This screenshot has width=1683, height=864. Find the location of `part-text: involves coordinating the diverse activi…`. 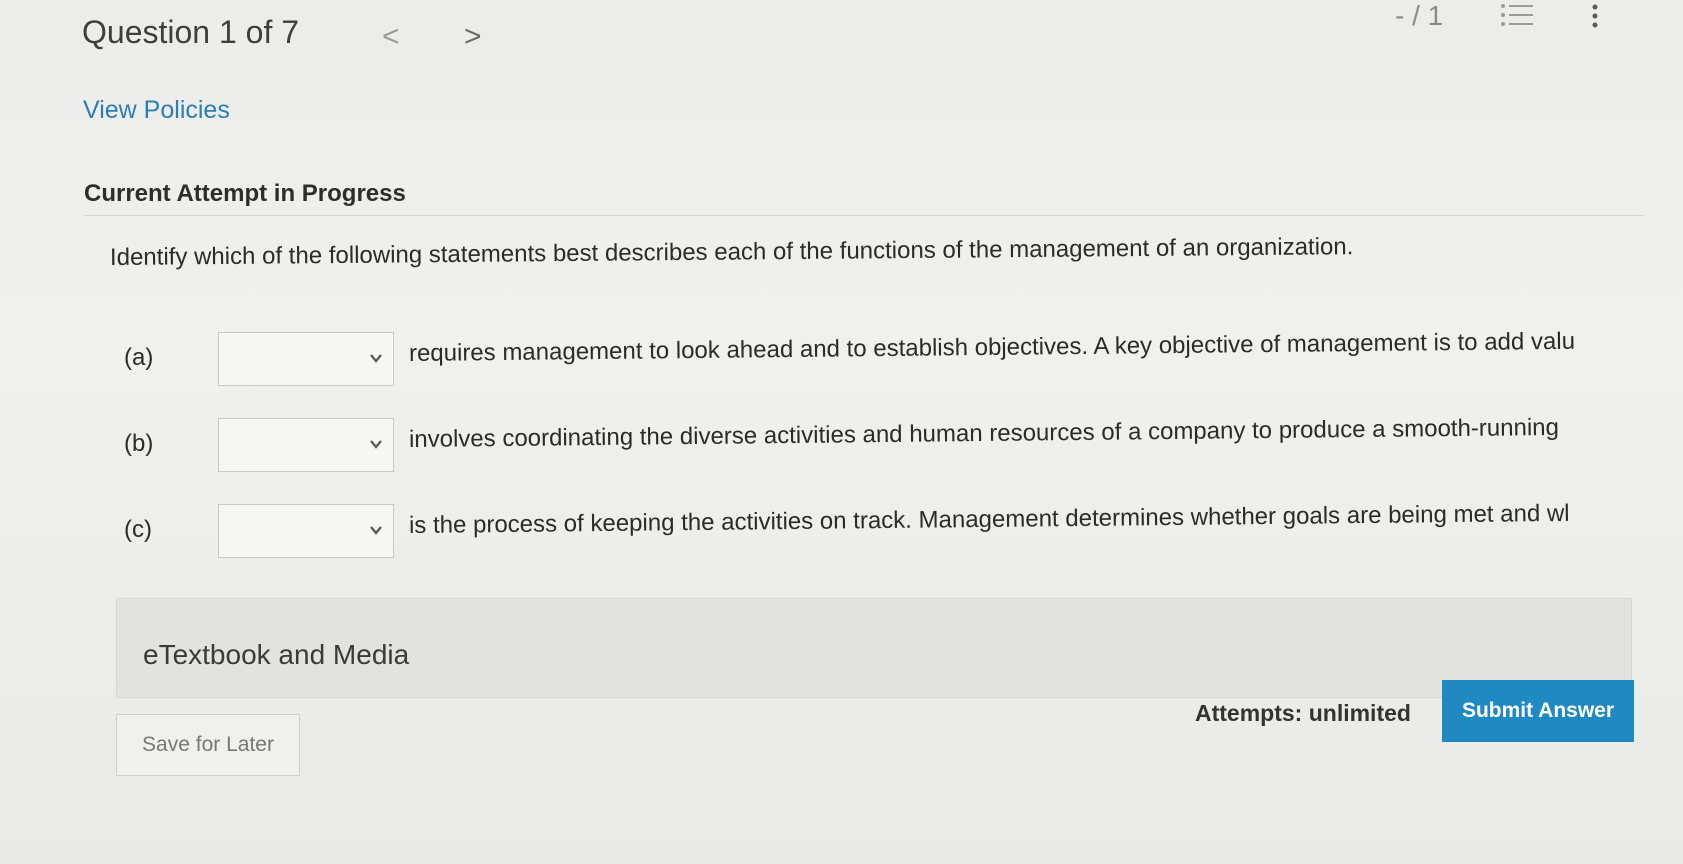

part-text: involves coordinating the diverse activi… is located at coordinates (984, 433).